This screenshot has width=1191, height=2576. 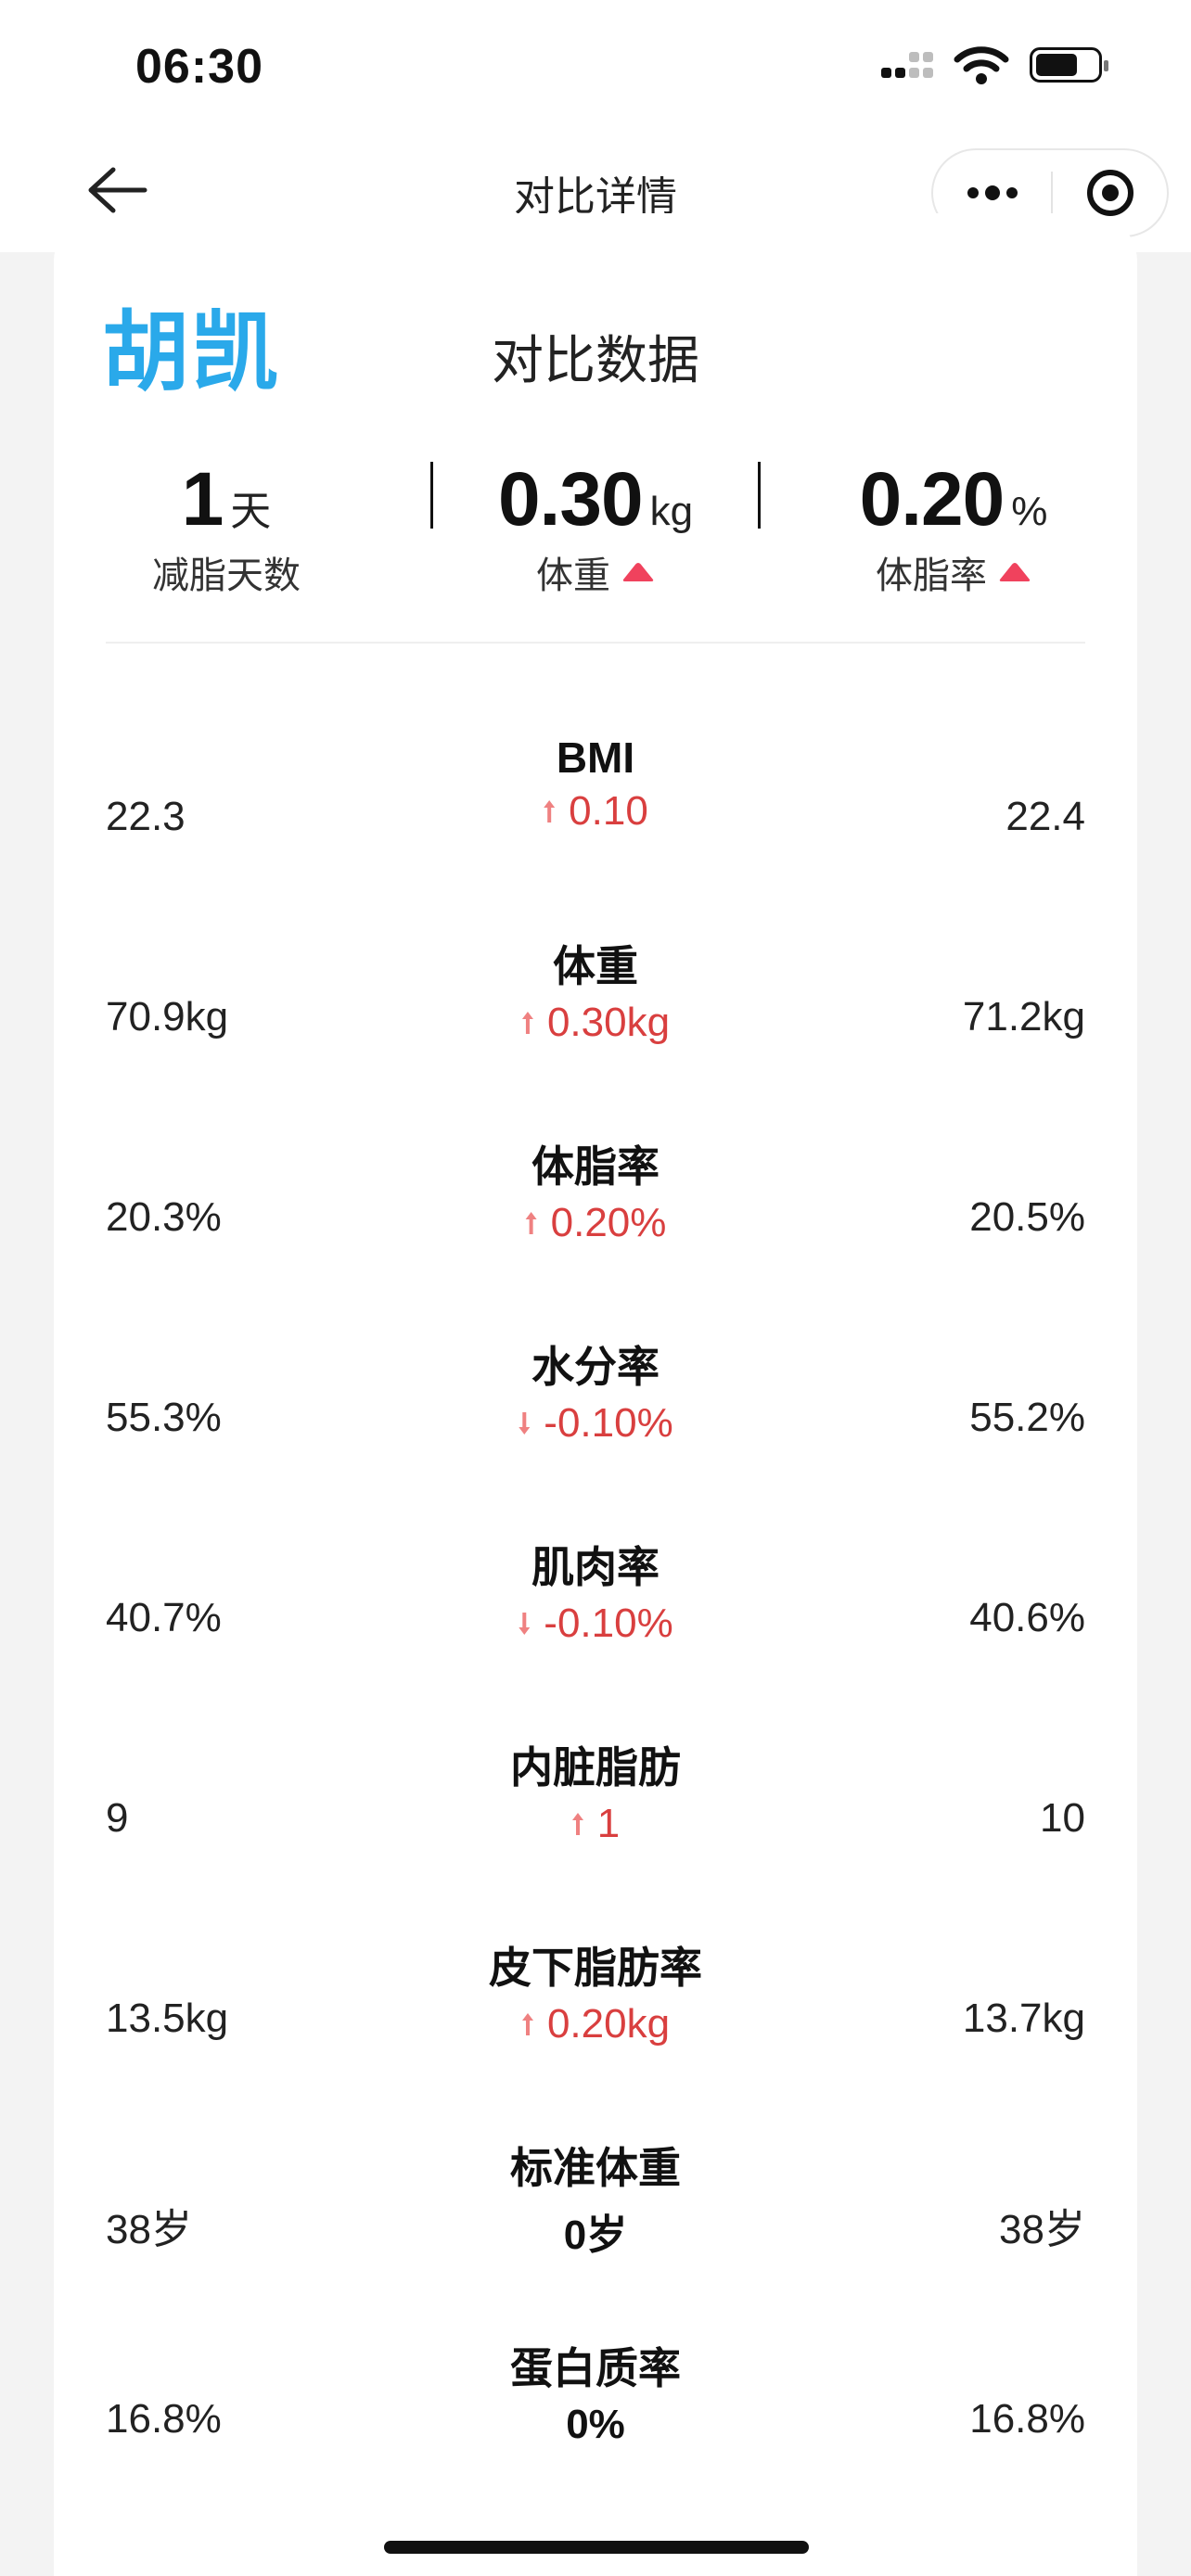 I want to click on before-value: 22.3, so click(x=146, y=816).